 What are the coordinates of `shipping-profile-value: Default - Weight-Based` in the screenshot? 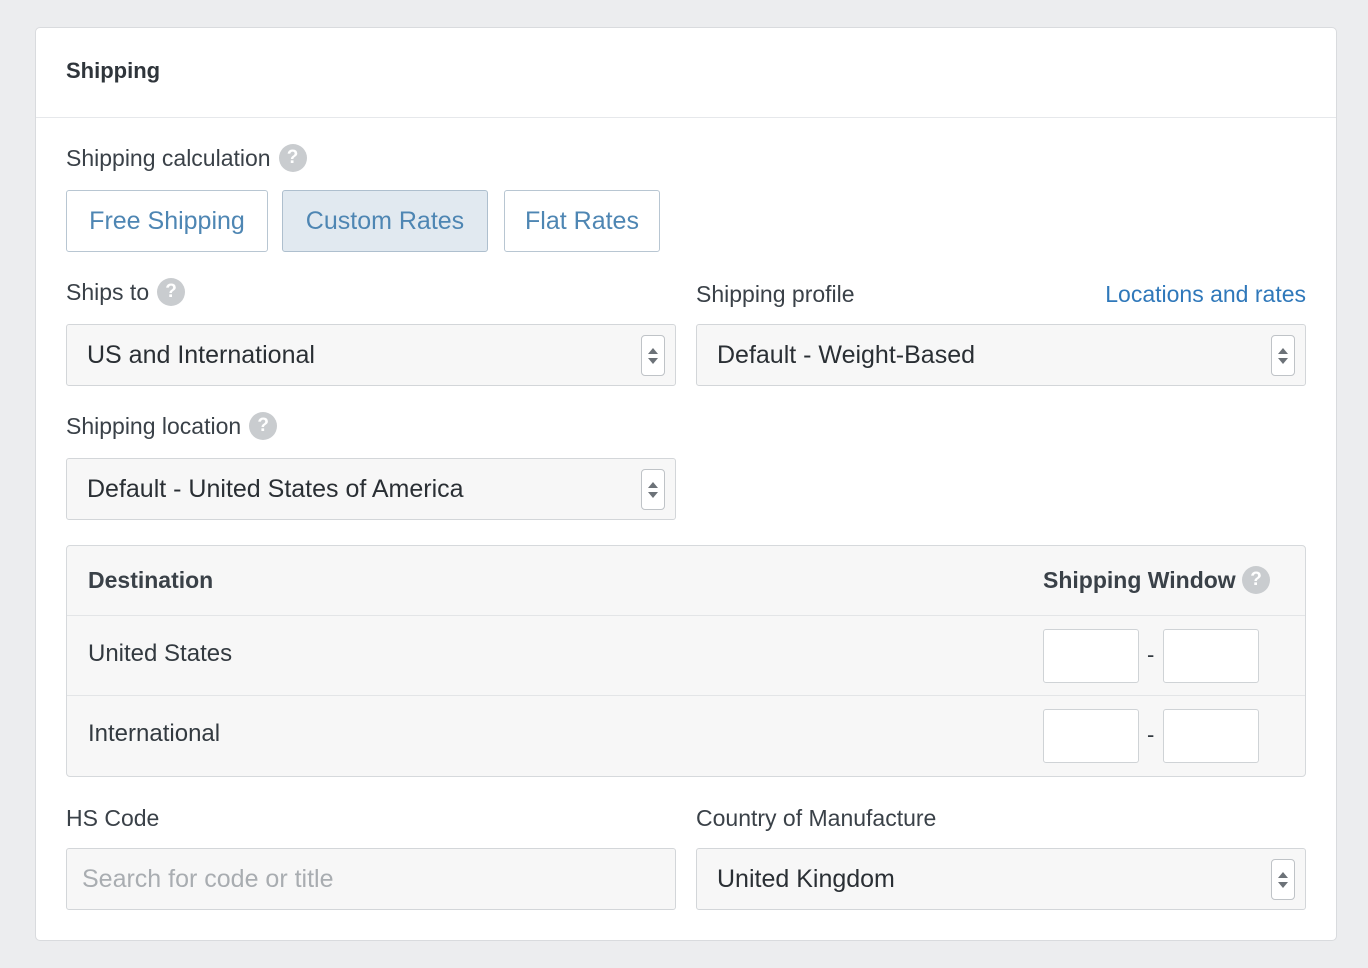 It's located at (846, 354).